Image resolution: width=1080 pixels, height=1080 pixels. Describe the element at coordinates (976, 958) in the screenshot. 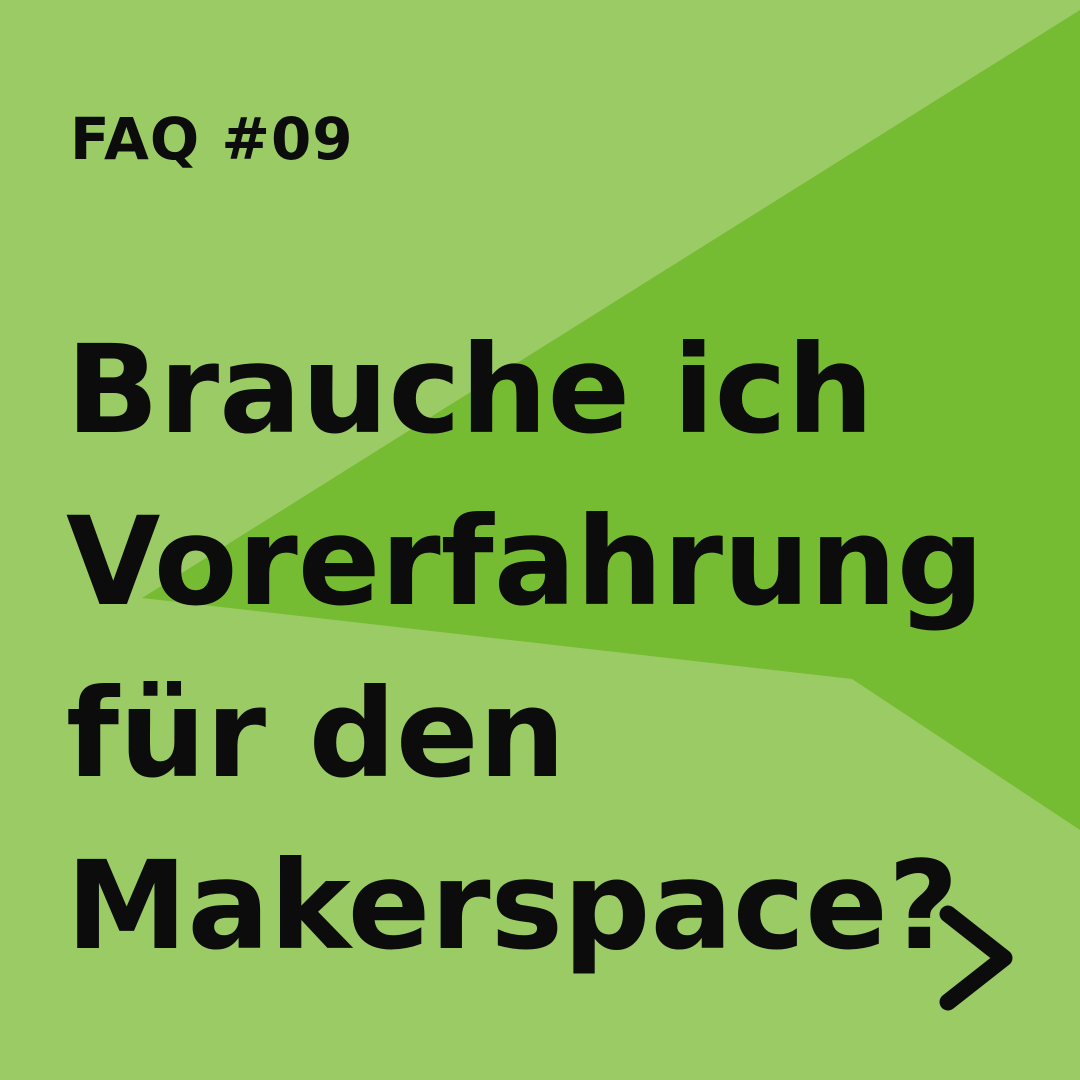

I see `chevron-right-icon` at that location.